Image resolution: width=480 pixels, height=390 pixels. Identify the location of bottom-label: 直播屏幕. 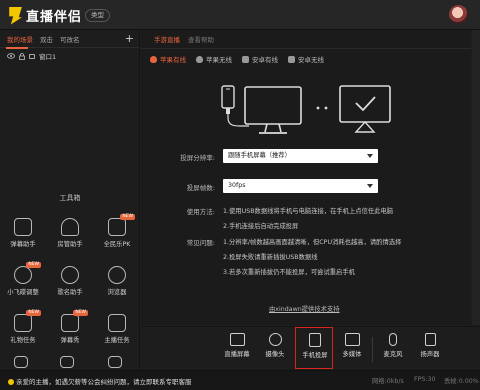
(237, 354).